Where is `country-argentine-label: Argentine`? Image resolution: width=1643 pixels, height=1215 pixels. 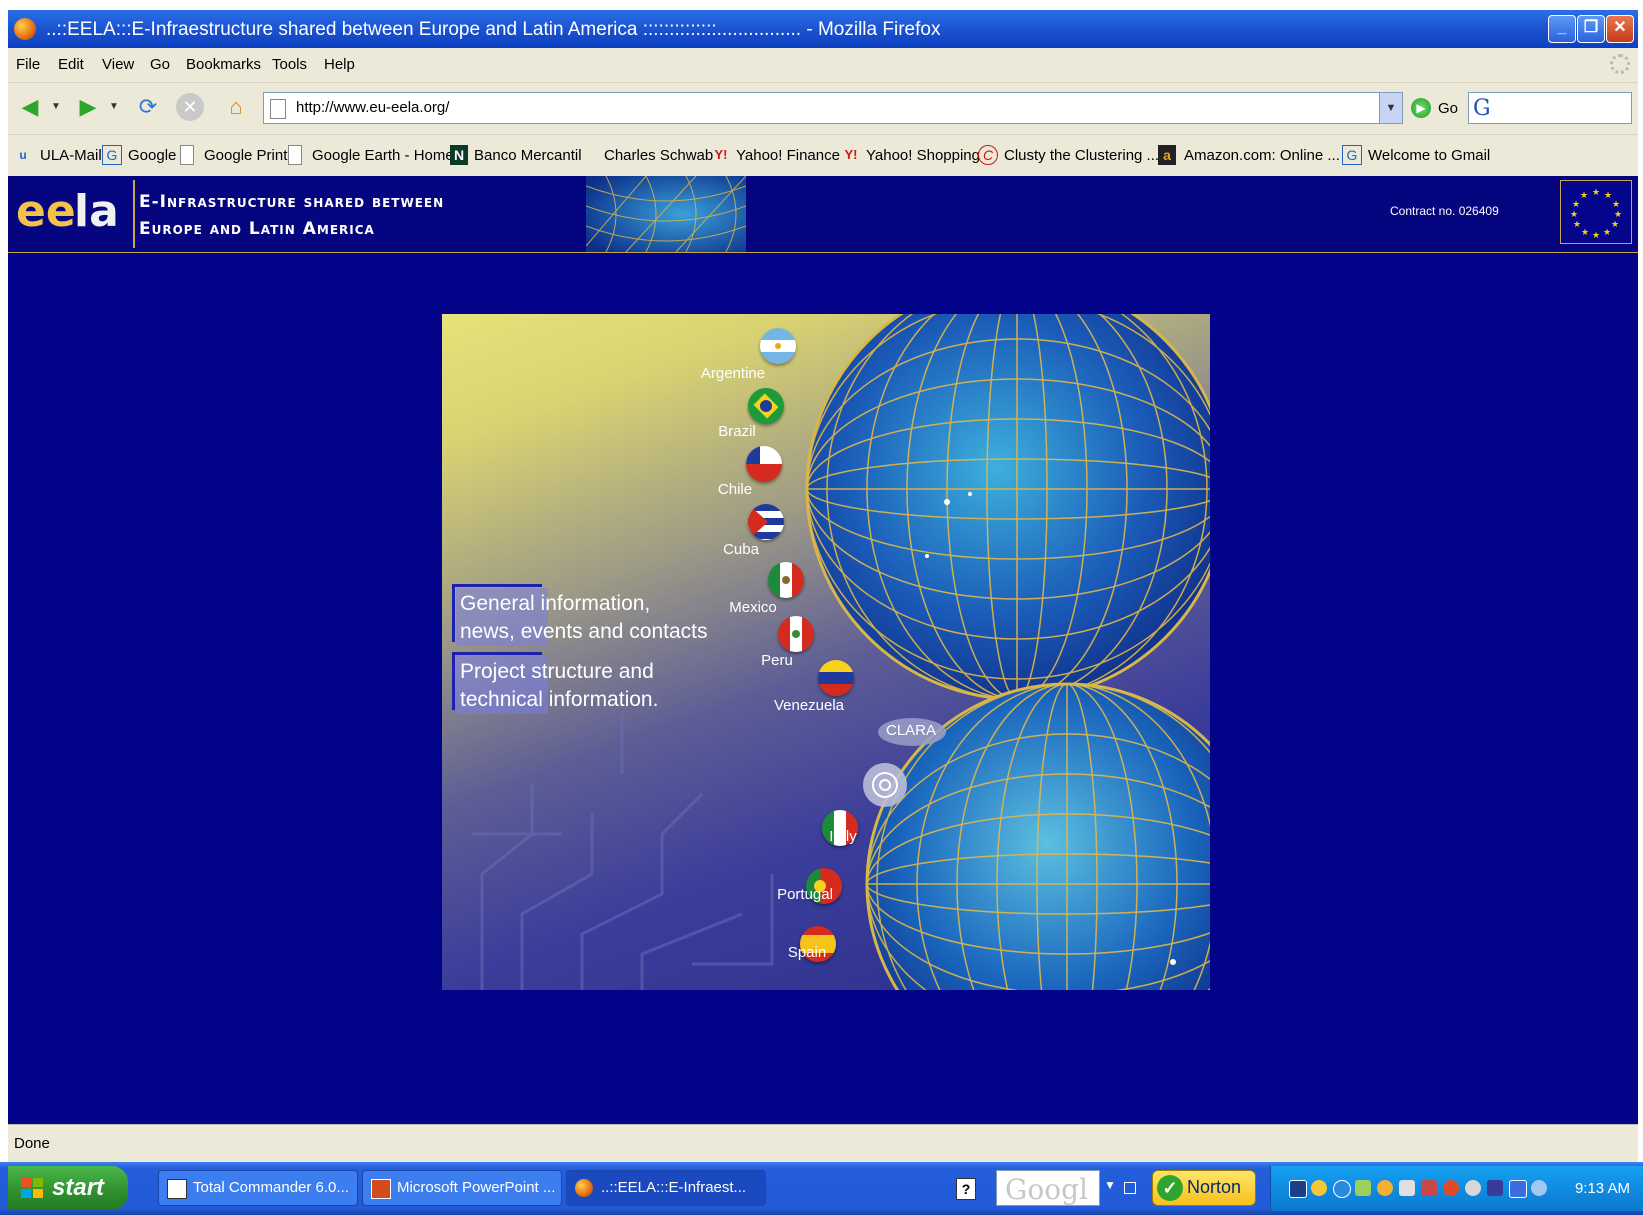
country-argentine-label: Argentine is located at coordinates (733, 373).